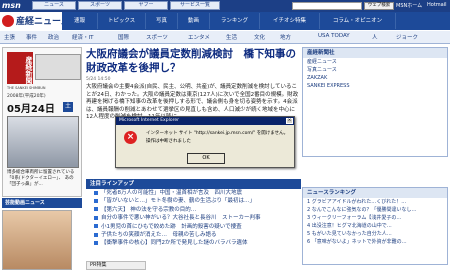  I want to click on top-link-yahoo: ヤフー, so click(146, 5).